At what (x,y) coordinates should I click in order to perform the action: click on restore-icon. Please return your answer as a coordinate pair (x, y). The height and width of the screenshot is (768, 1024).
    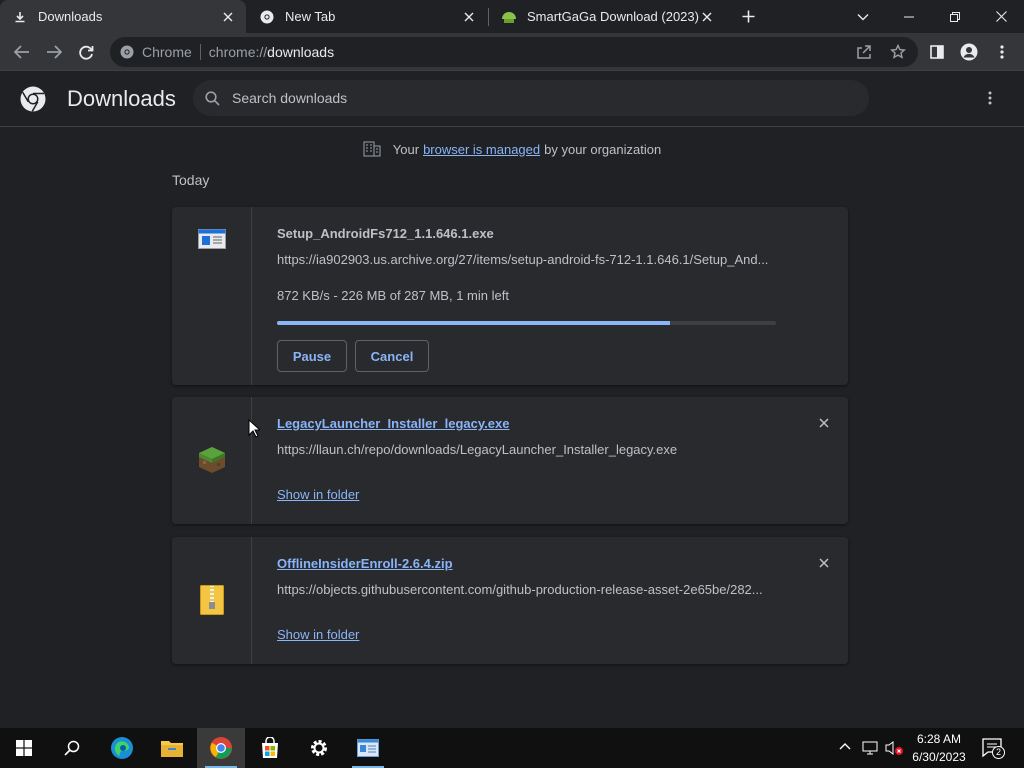
    Looking at the image, I should click on (955, 16).